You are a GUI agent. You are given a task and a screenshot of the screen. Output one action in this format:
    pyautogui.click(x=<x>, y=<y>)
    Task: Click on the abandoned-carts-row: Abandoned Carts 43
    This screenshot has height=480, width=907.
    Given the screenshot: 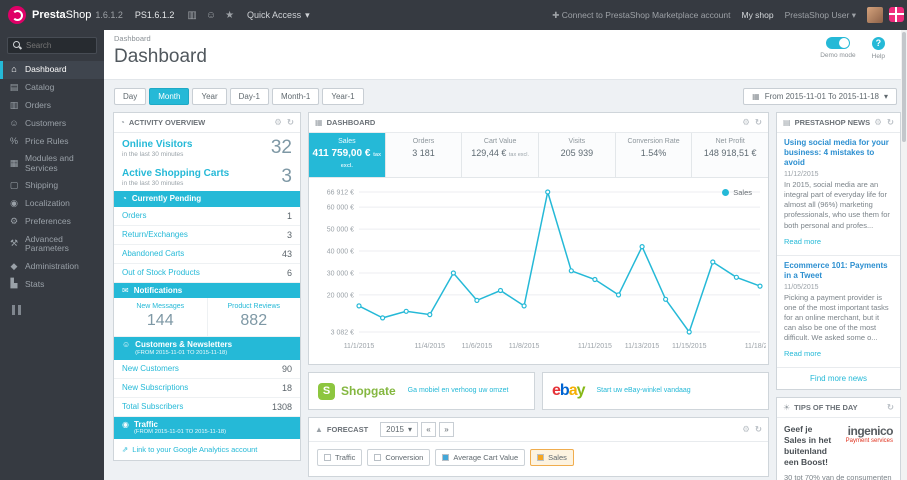 What is the action you would take?
    pyautogui.click(x=207, y=254)
    